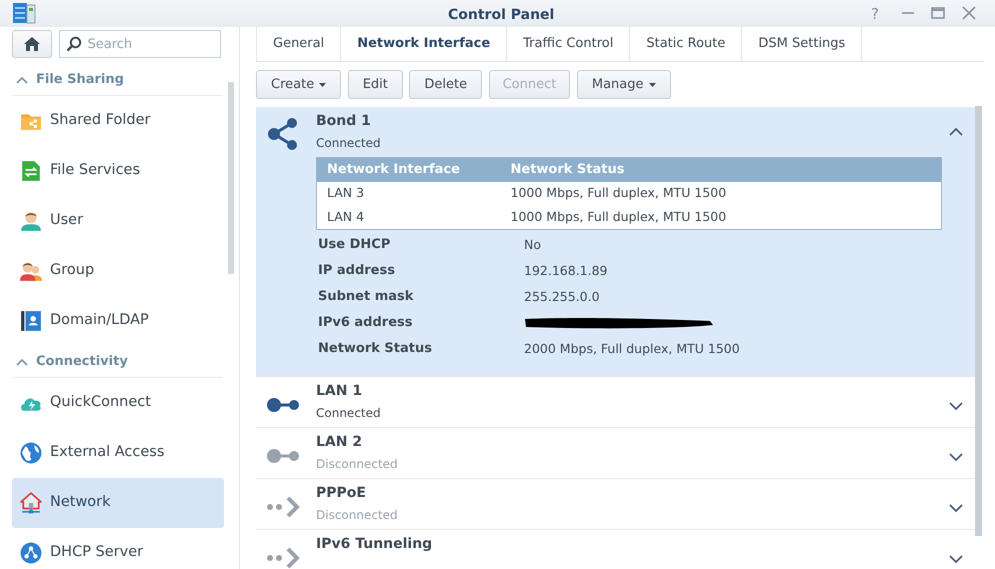  I want to click on field-value: 255.255.0.0, so click(562, 297).